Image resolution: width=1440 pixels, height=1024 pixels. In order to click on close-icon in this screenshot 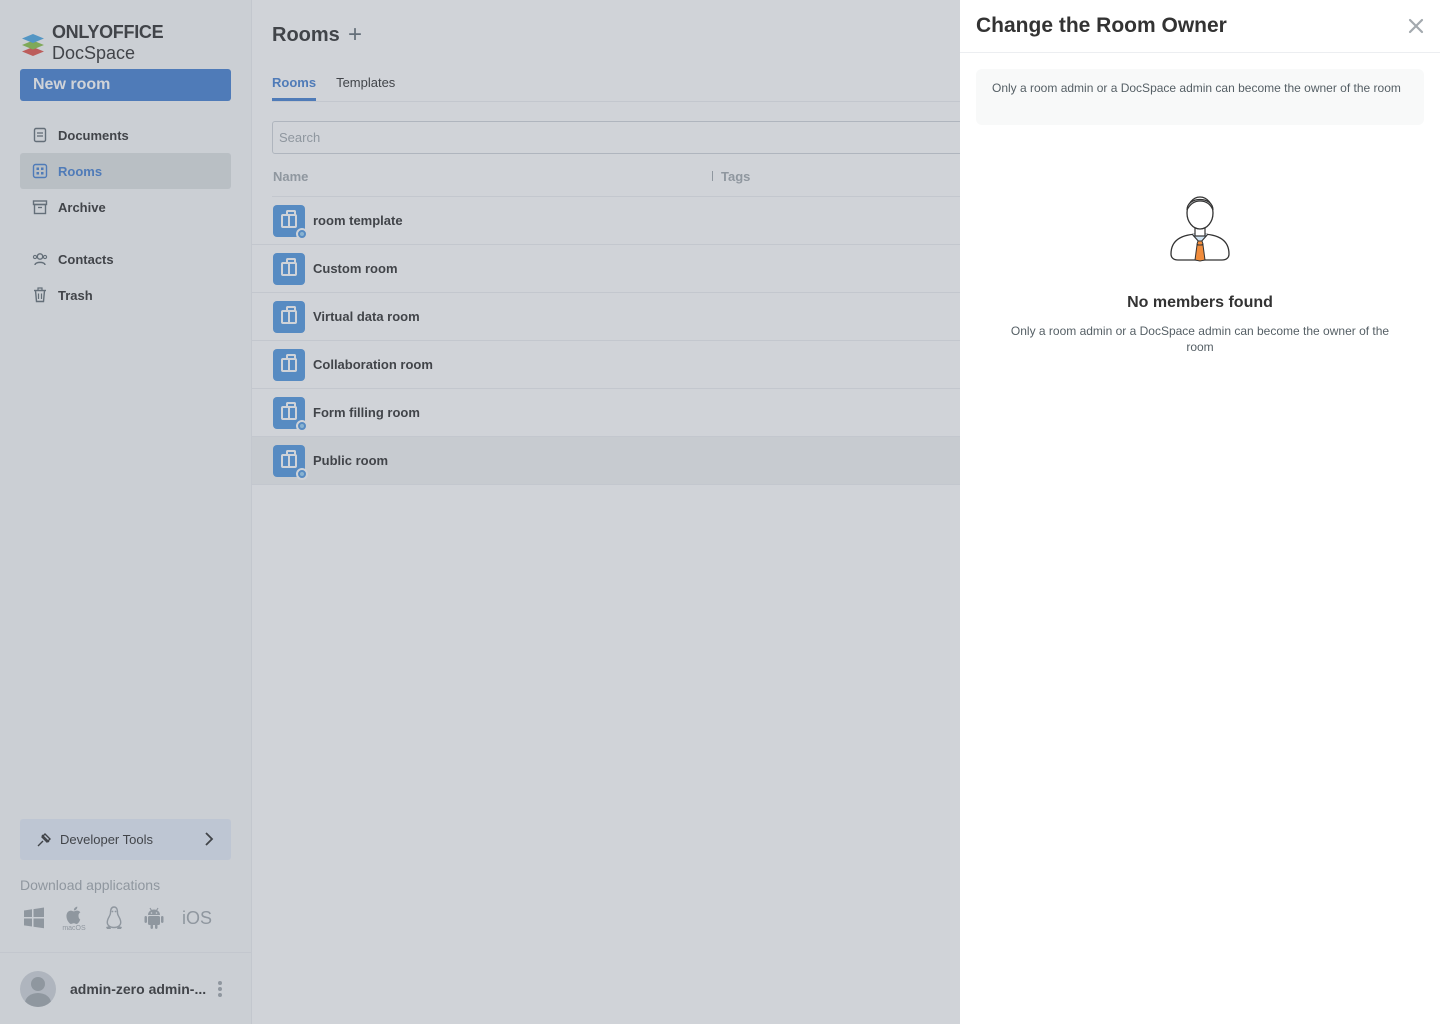, I will do `click(1416, 26)`.